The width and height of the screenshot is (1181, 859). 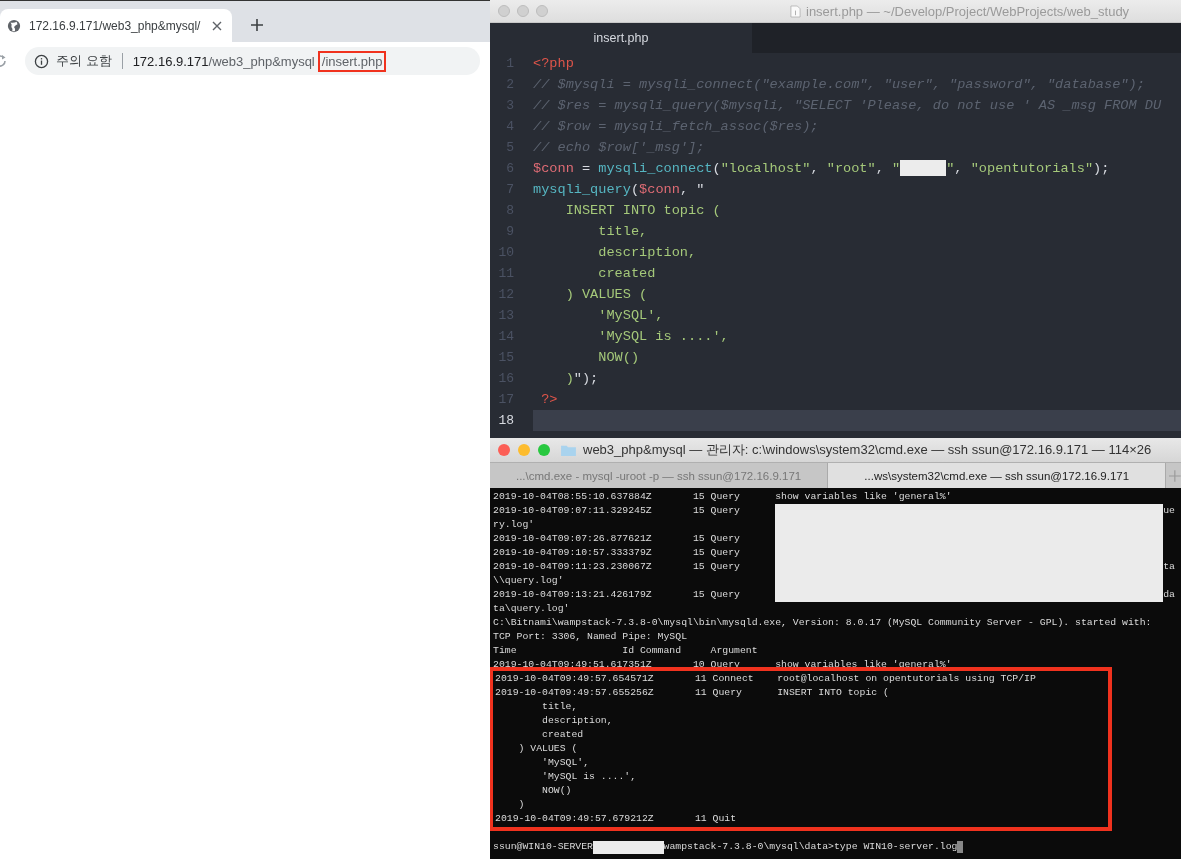 What do you see at coordinates (582, 379) in the screenshot?
I see `code-line: )");` at bounding box center [582, 379].